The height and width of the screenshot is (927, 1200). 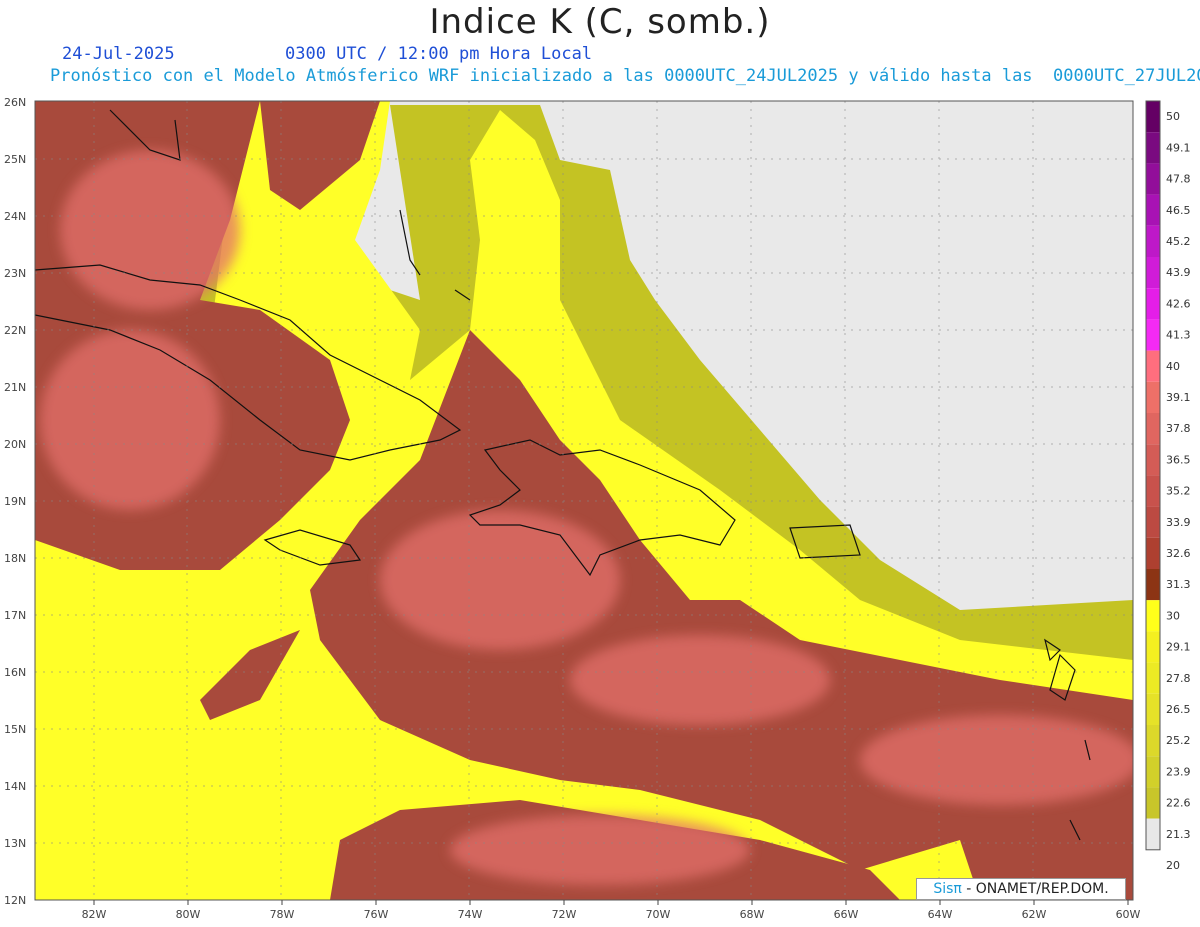 I want to click on lat-label: 24N, so click(x=15, y=216).